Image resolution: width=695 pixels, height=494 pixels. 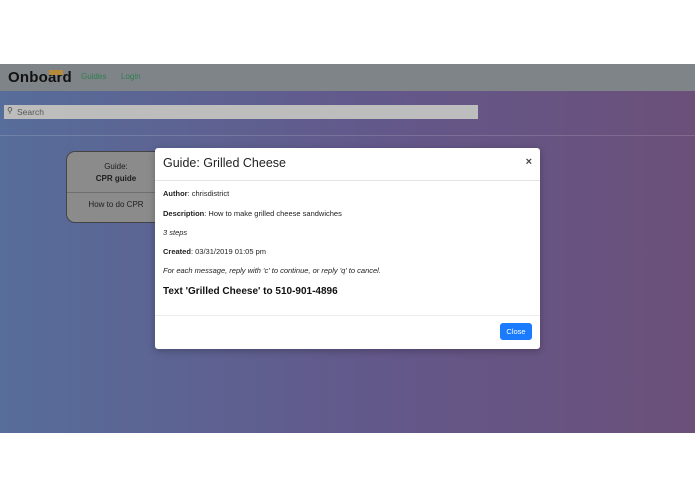 What do you see at coordinates (116, 192) in the screenshot?
I see `guide-card-divider` at bounding box center [116, 192].